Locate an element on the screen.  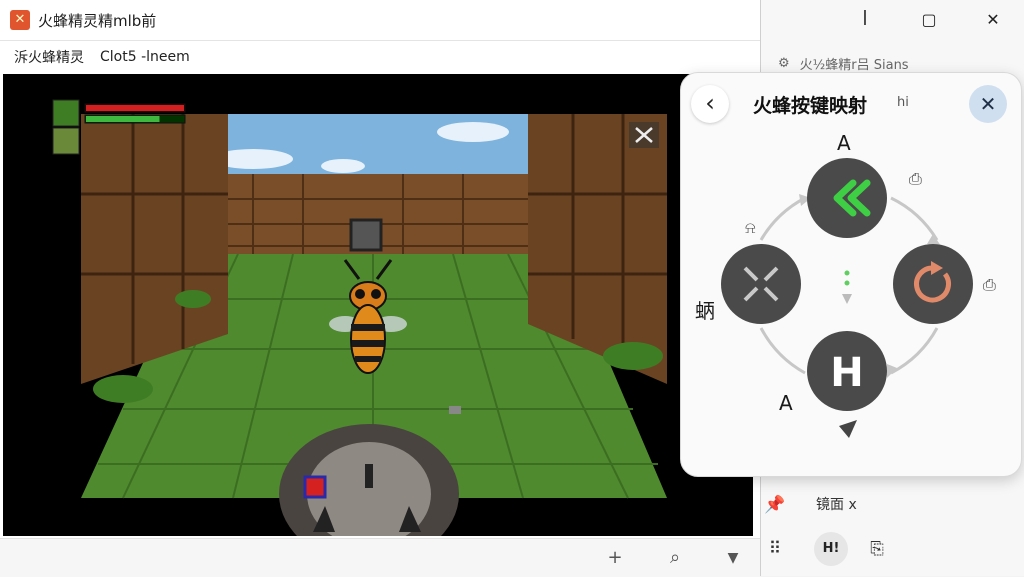
tool-label: 镜面 x is located at coordinates (836, 504).